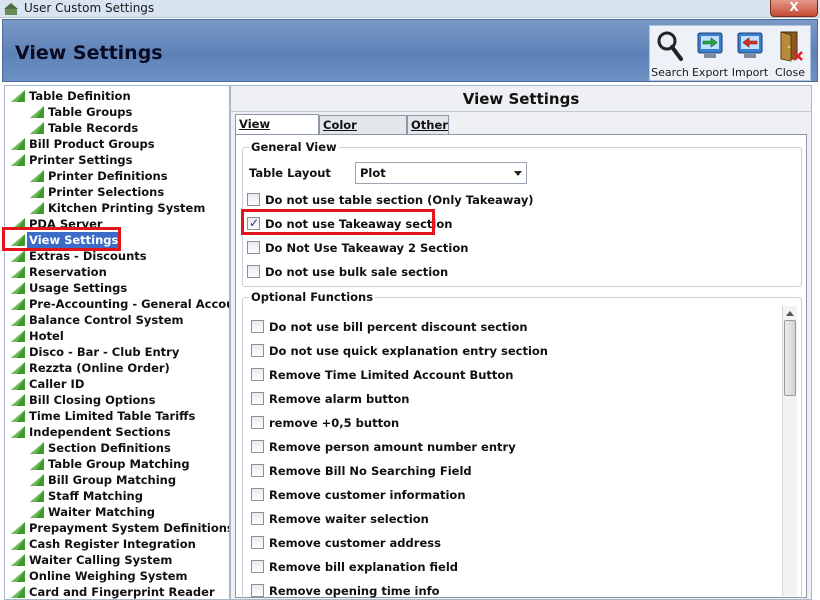 This screenshot has width=820, height=600. What do you see at coordinates (92, 144) in the screenshot?
I see `tree-item-label: Bill Product Groups` at bounding box center [92, 144].